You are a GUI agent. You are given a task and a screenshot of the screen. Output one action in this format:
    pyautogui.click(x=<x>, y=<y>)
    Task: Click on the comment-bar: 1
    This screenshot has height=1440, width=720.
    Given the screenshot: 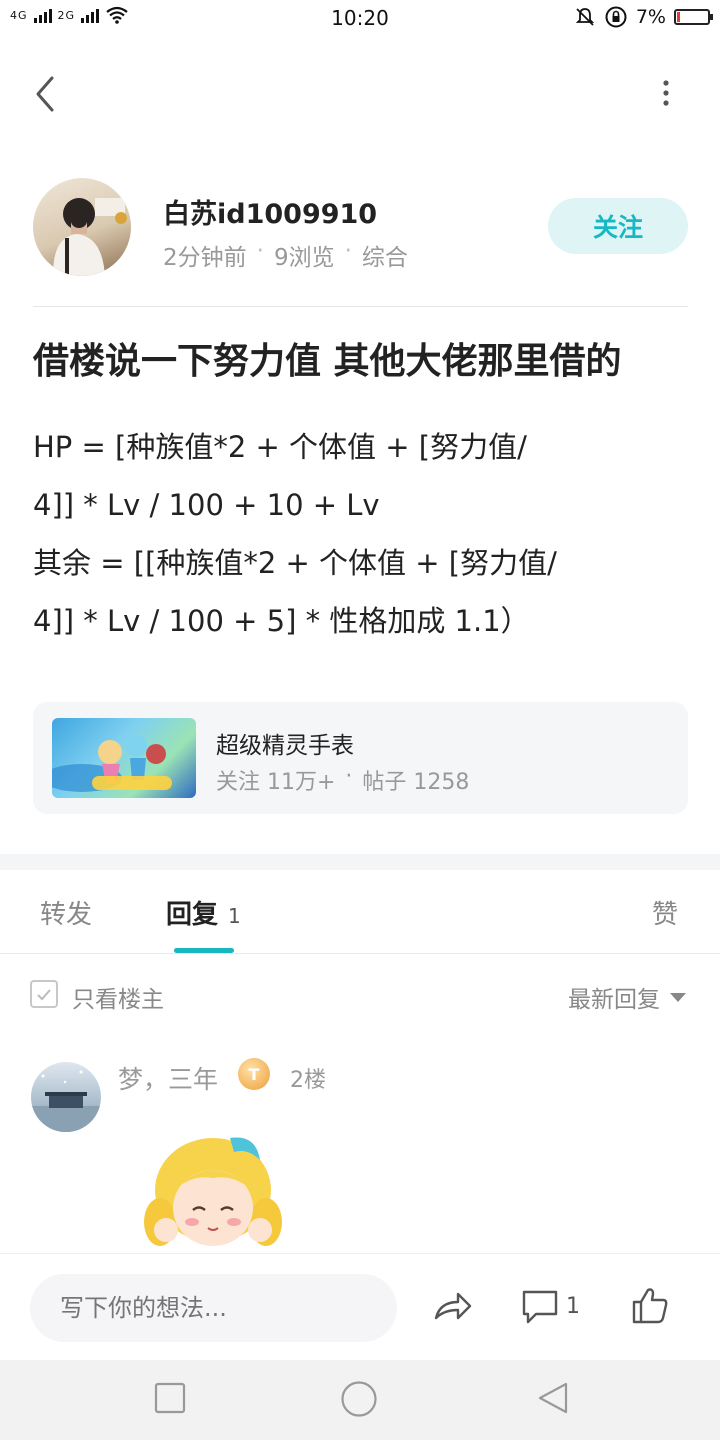 What is the action you would take?
    pyautogui.click(x=360, y=1307)
    